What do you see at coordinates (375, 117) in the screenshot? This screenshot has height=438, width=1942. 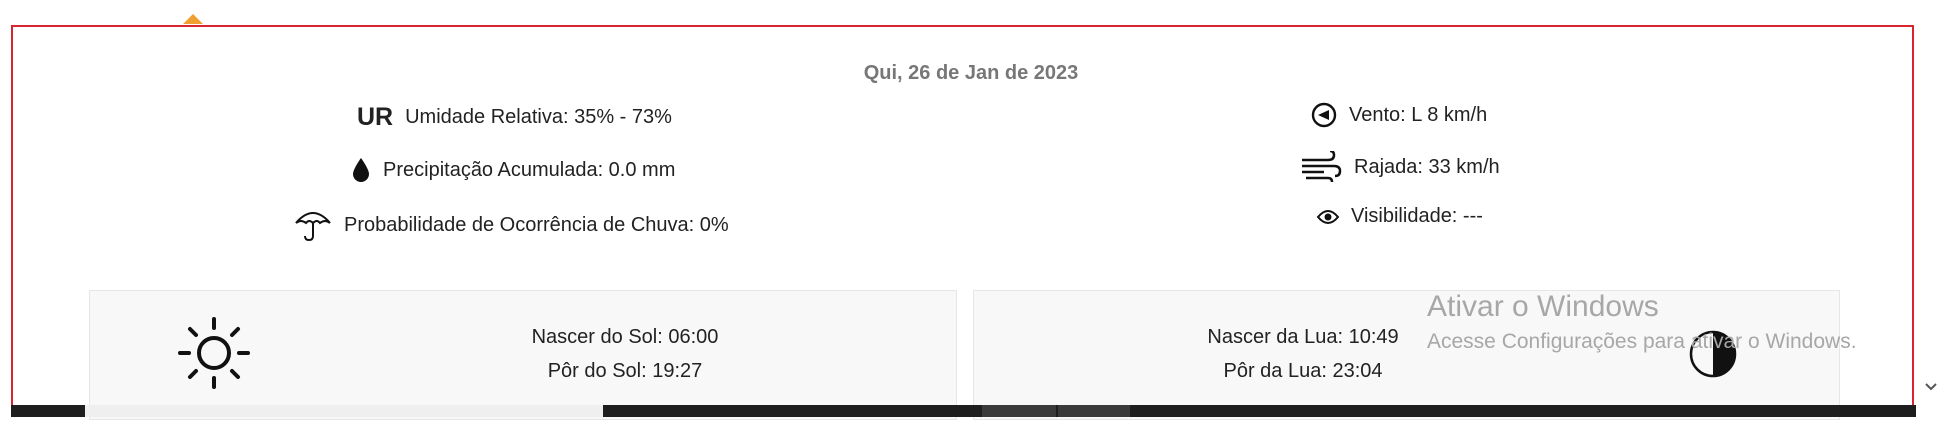 I see `ur-text-icon: UR` at bounding box center [375, 117].